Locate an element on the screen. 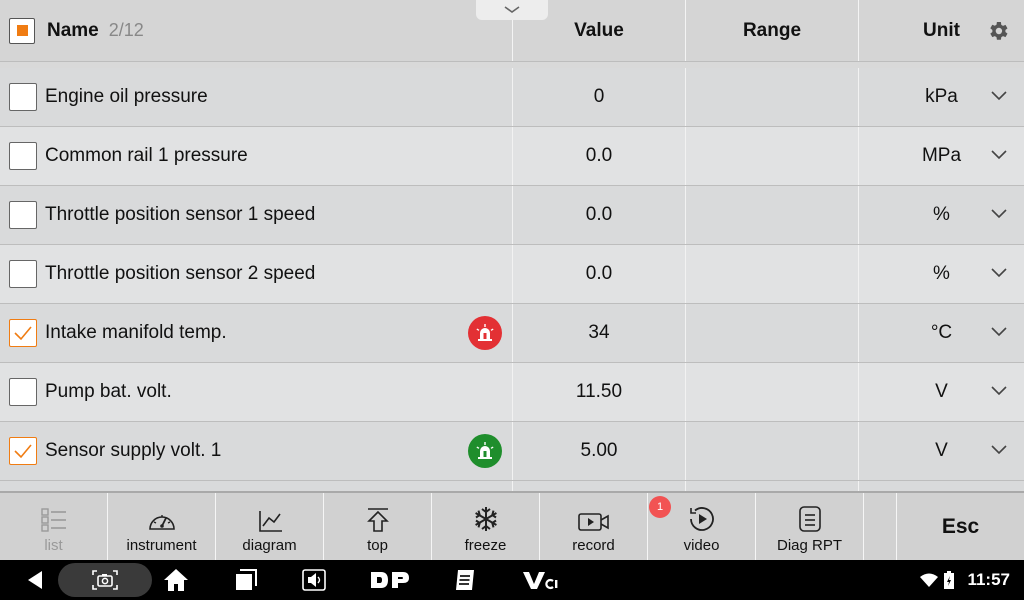 The width and height of the screenshot is (1024, 600). table-row: Common rail 1 pressure 0.0 MPa is located at coordinates (512, 156).